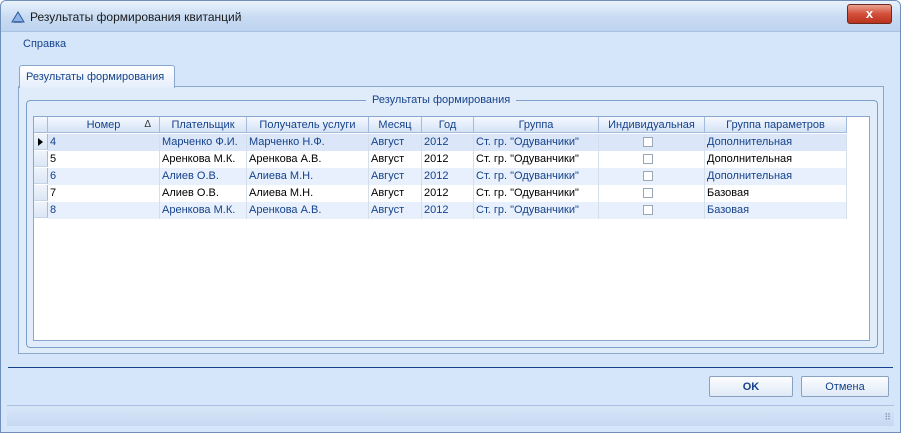 Image resolution: width=901 pixels, height=433 pixels. I want to click on column-header-individual: Индивидуальная, so click(652, 125).